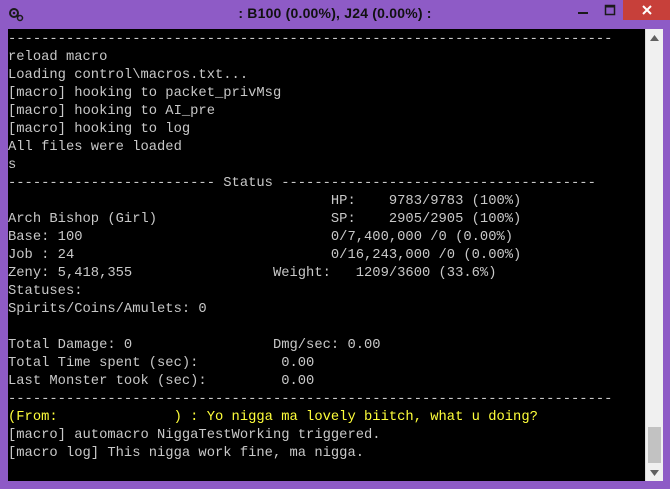 The image size is (670, 489). What do you see at coordinates (265, 255) in the screenshot?
I see `console-line: Job : 24 0/16,243,000 /0 (0.00%)` at bounding box center [265, 255].